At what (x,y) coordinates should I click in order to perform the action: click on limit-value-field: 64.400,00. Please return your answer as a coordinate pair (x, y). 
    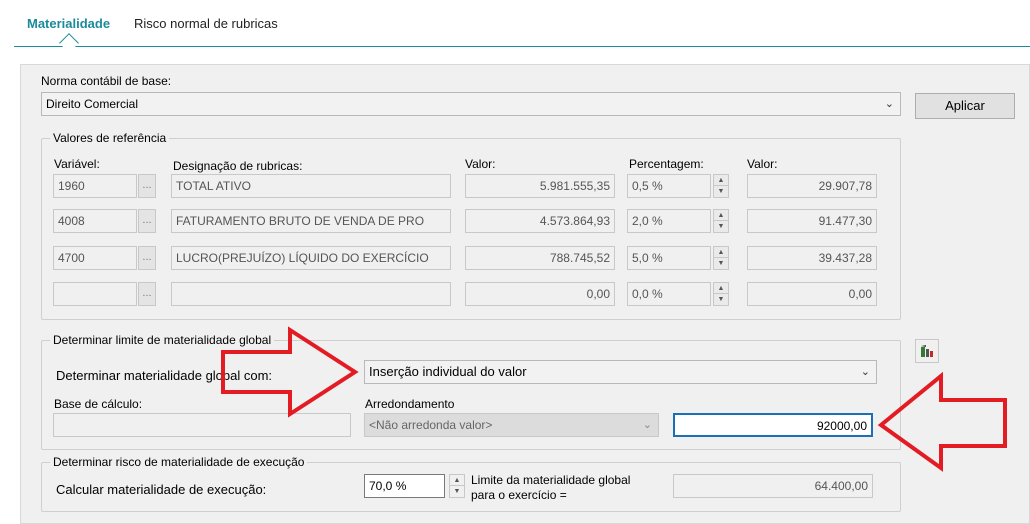
    Looking at the image, I should click on (773, 486).